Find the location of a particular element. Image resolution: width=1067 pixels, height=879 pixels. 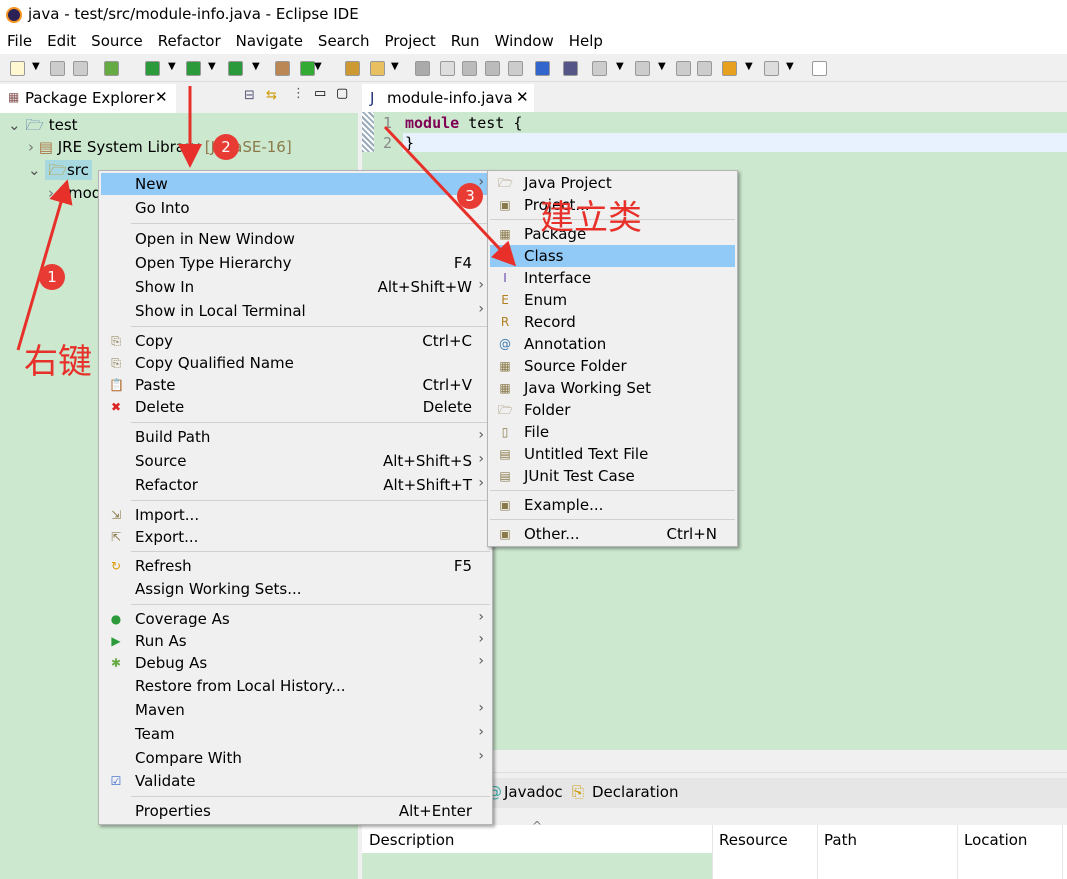

step-badge-2: 2 is located at coordinates (226, 147).